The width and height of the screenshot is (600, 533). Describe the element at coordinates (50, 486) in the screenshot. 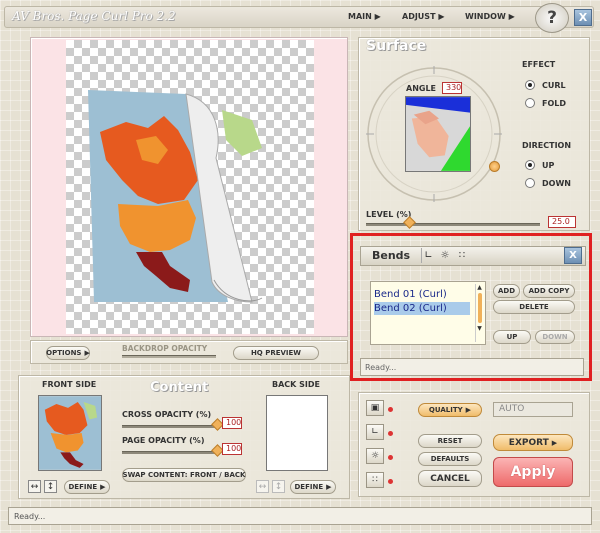

I see `flip-vertical-button: ↕` at that location.